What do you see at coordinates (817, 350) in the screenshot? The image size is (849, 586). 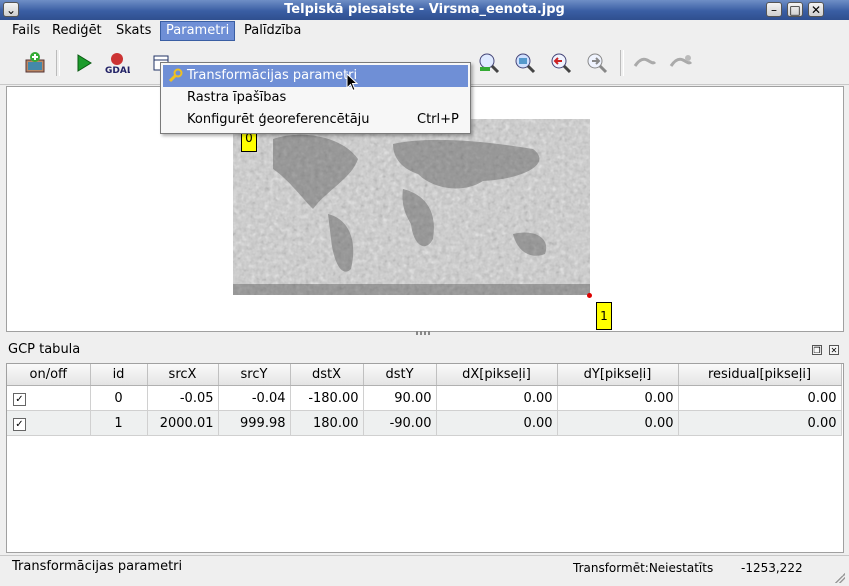 I see `float-panel-icon: ❐` at bounding box center [817, 350].